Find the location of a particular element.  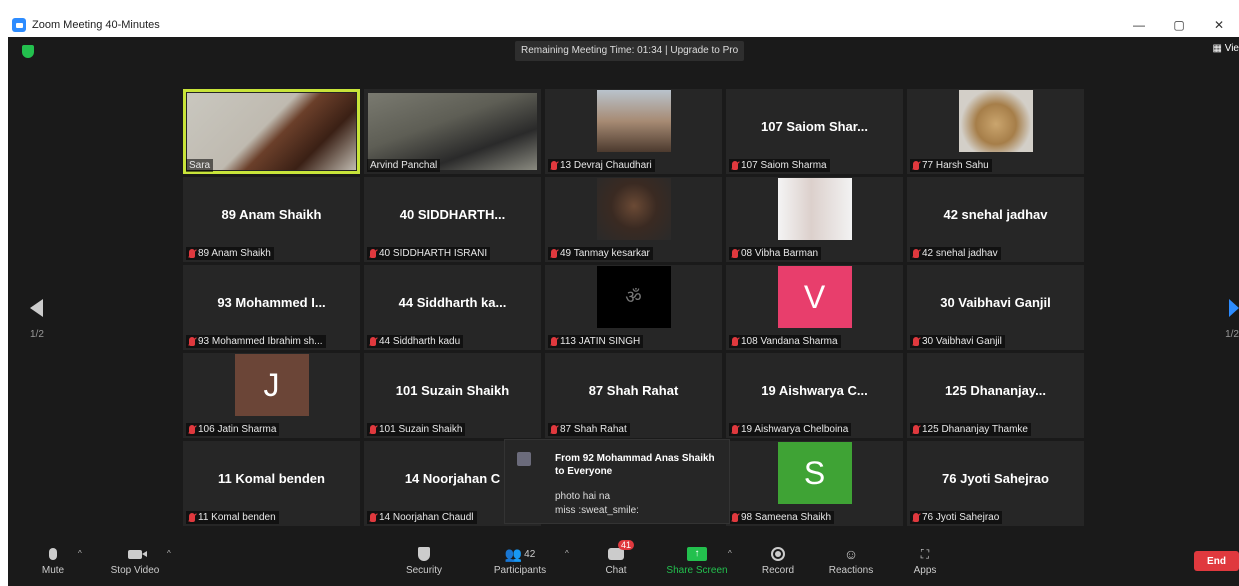

chat-message-line: miss :sweat_smile: is located at coordinates (597, 510).